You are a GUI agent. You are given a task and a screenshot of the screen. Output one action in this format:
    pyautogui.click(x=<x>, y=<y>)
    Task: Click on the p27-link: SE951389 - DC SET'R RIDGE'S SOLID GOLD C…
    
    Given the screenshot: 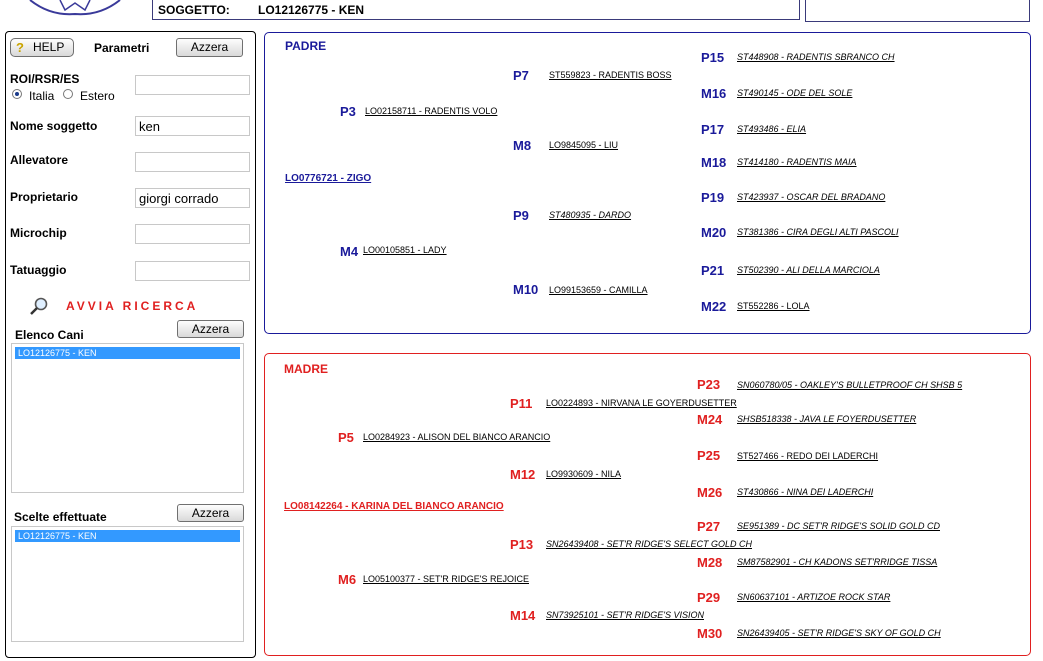 What is the action you would take?
    pyautogui.click(x=838, y=526)
    